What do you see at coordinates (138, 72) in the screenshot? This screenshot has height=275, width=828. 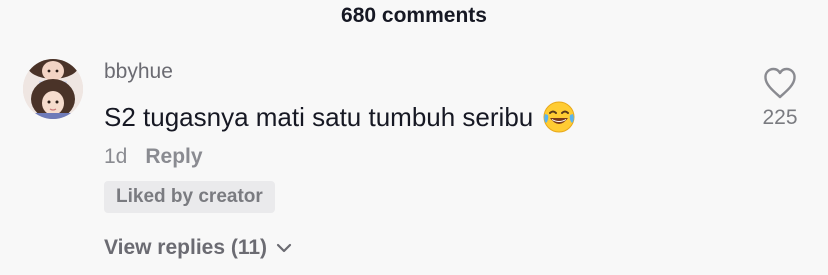 I see `comment-username: bbyhue` at bounding box center [138, 72].